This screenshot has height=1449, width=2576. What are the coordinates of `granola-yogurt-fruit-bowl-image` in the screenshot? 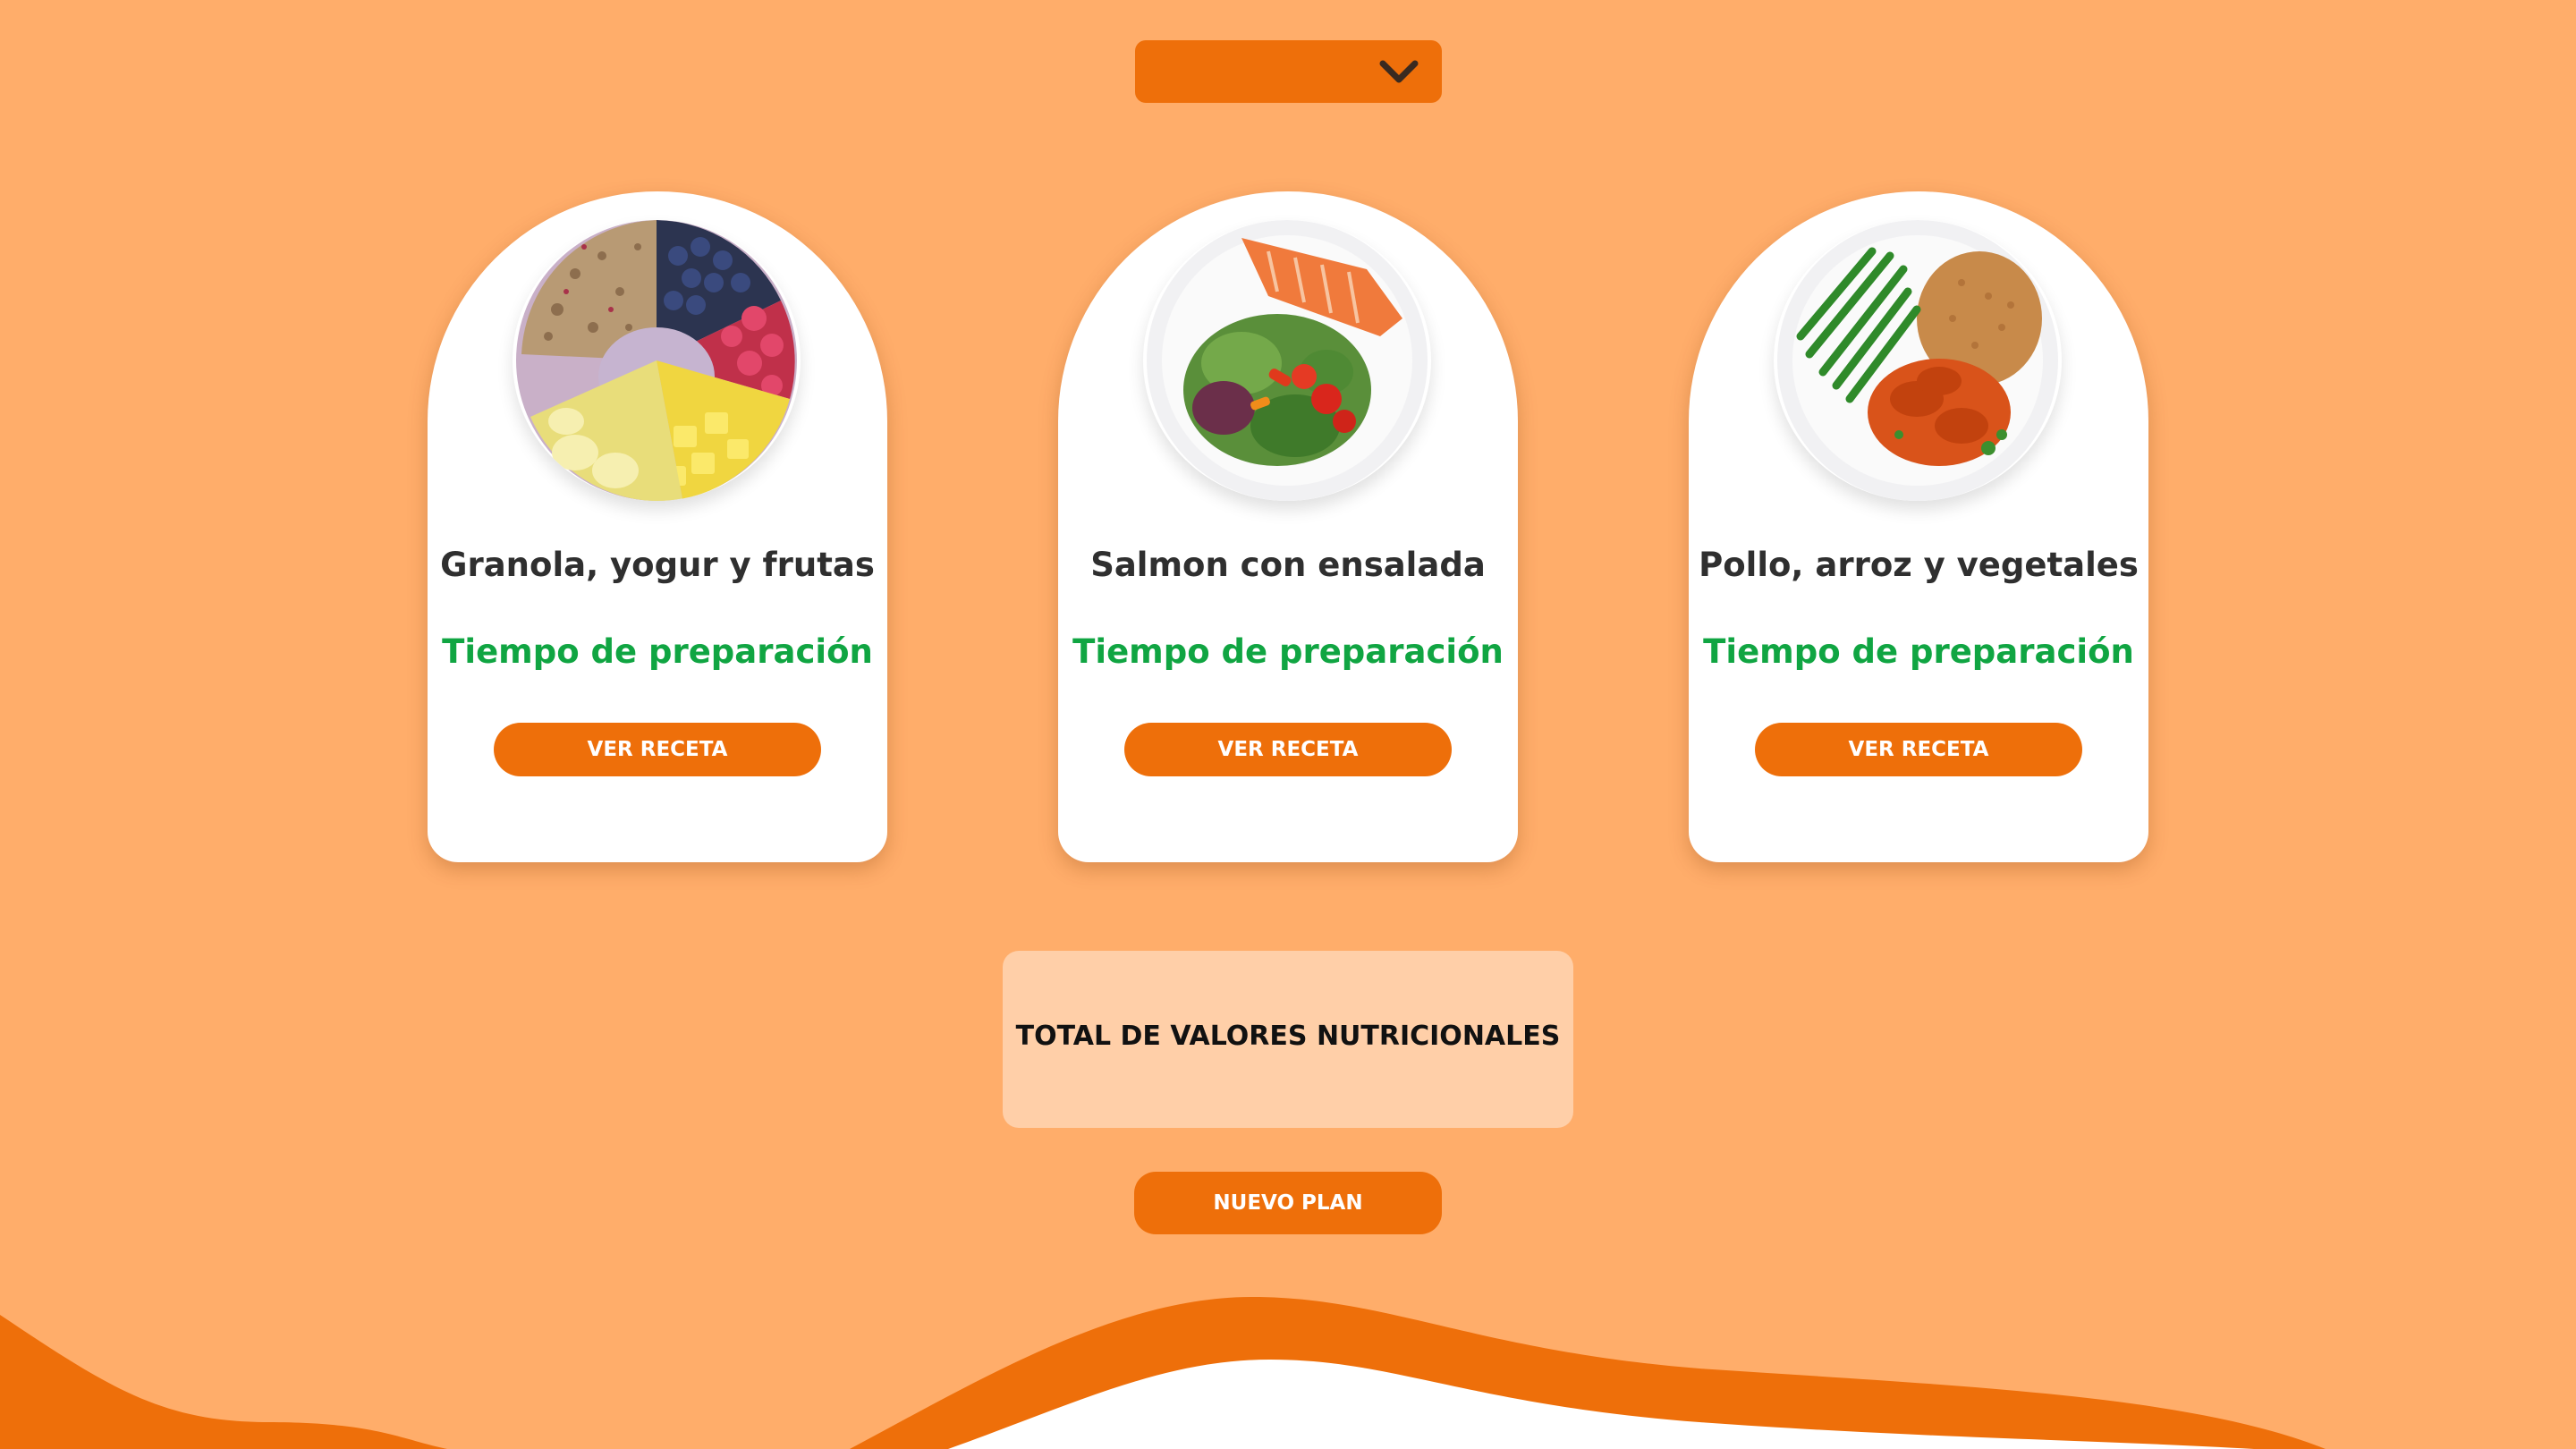 It's located at (657, 360).